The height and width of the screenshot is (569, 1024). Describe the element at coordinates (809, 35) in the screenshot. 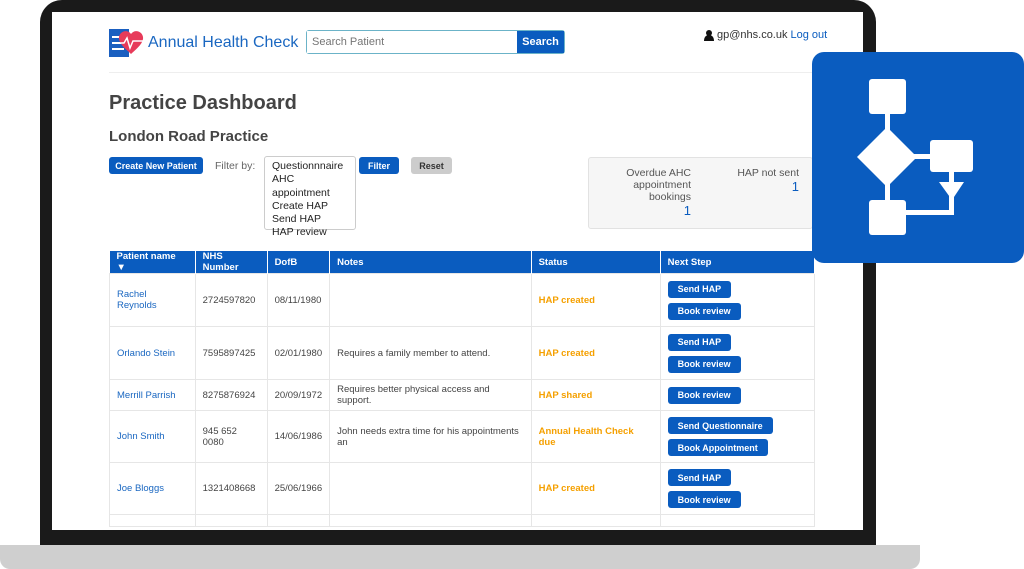

I see `logout-link: Log out` at that location.